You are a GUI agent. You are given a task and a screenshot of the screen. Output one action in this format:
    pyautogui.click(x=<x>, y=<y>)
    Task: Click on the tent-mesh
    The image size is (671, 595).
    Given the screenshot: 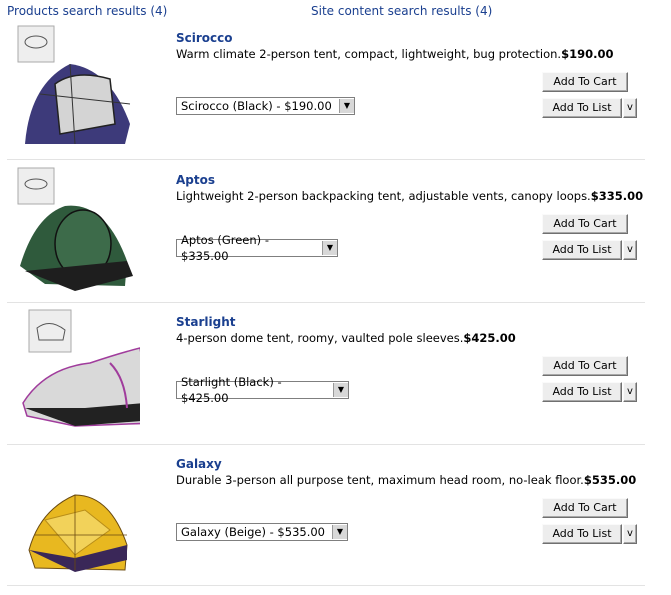 What is the action you would take?
    pyautogui.click(x=85, y=104)
    